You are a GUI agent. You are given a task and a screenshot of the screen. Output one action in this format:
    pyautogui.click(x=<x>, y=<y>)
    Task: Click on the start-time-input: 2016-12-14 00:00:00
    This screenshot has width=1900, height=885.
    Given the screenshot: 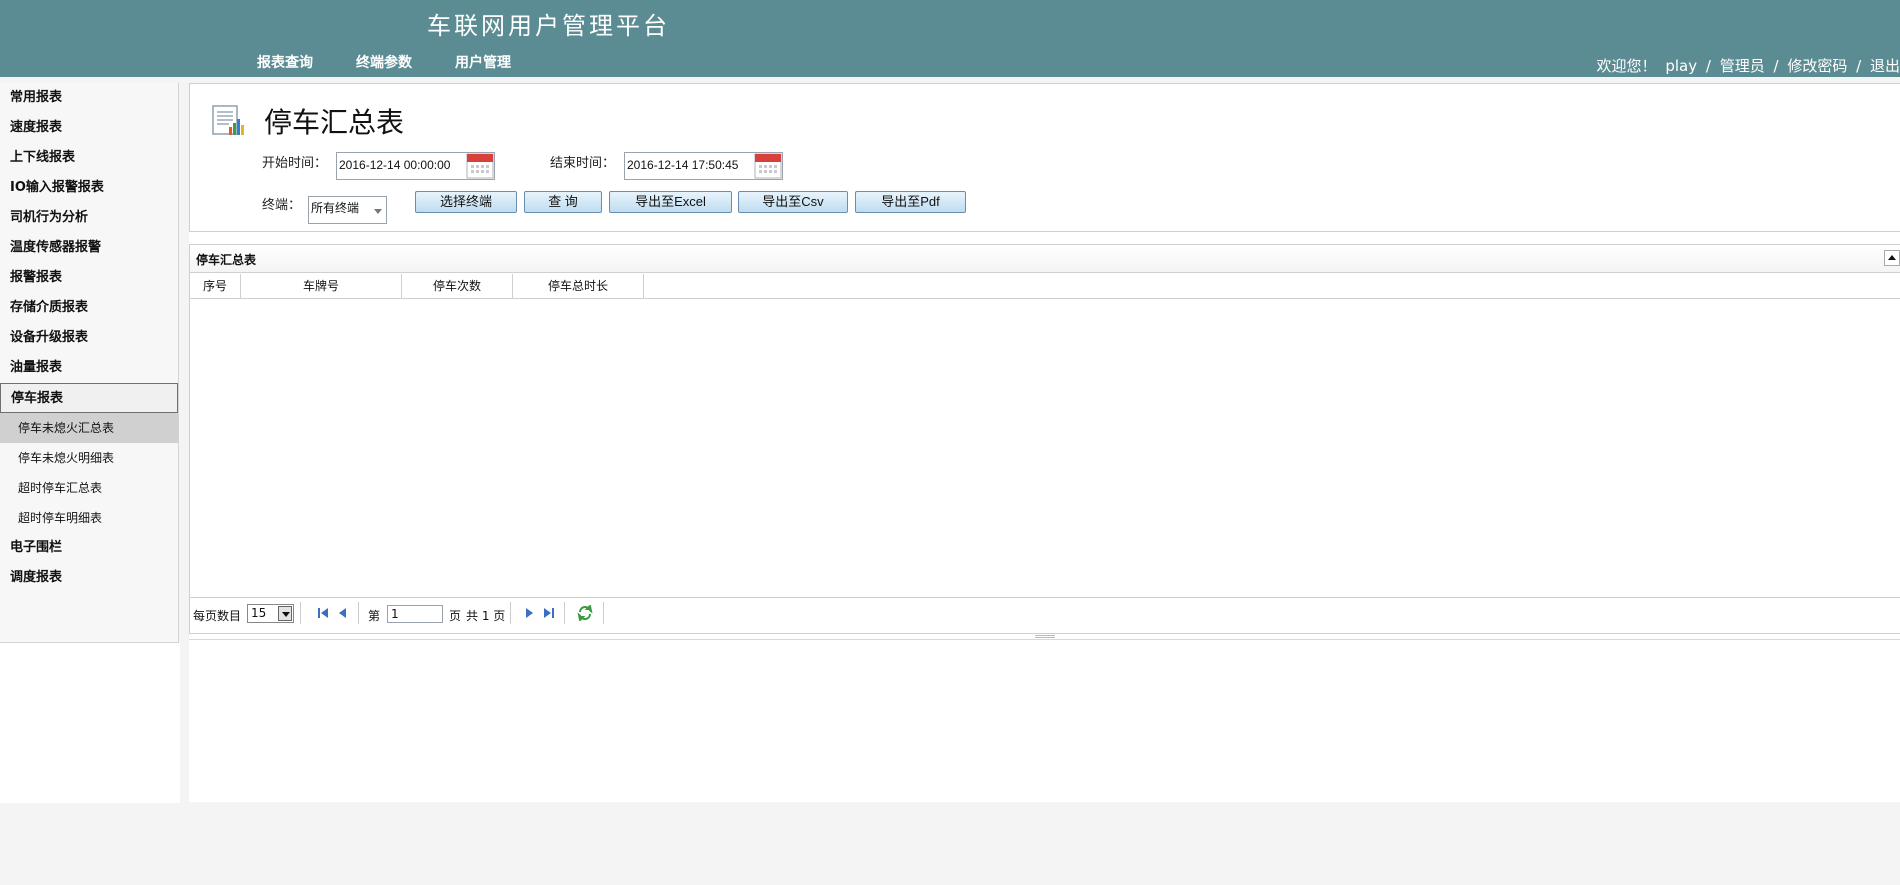 What is the action you would take?
    pyautogui.click(x=415, y=166)
    